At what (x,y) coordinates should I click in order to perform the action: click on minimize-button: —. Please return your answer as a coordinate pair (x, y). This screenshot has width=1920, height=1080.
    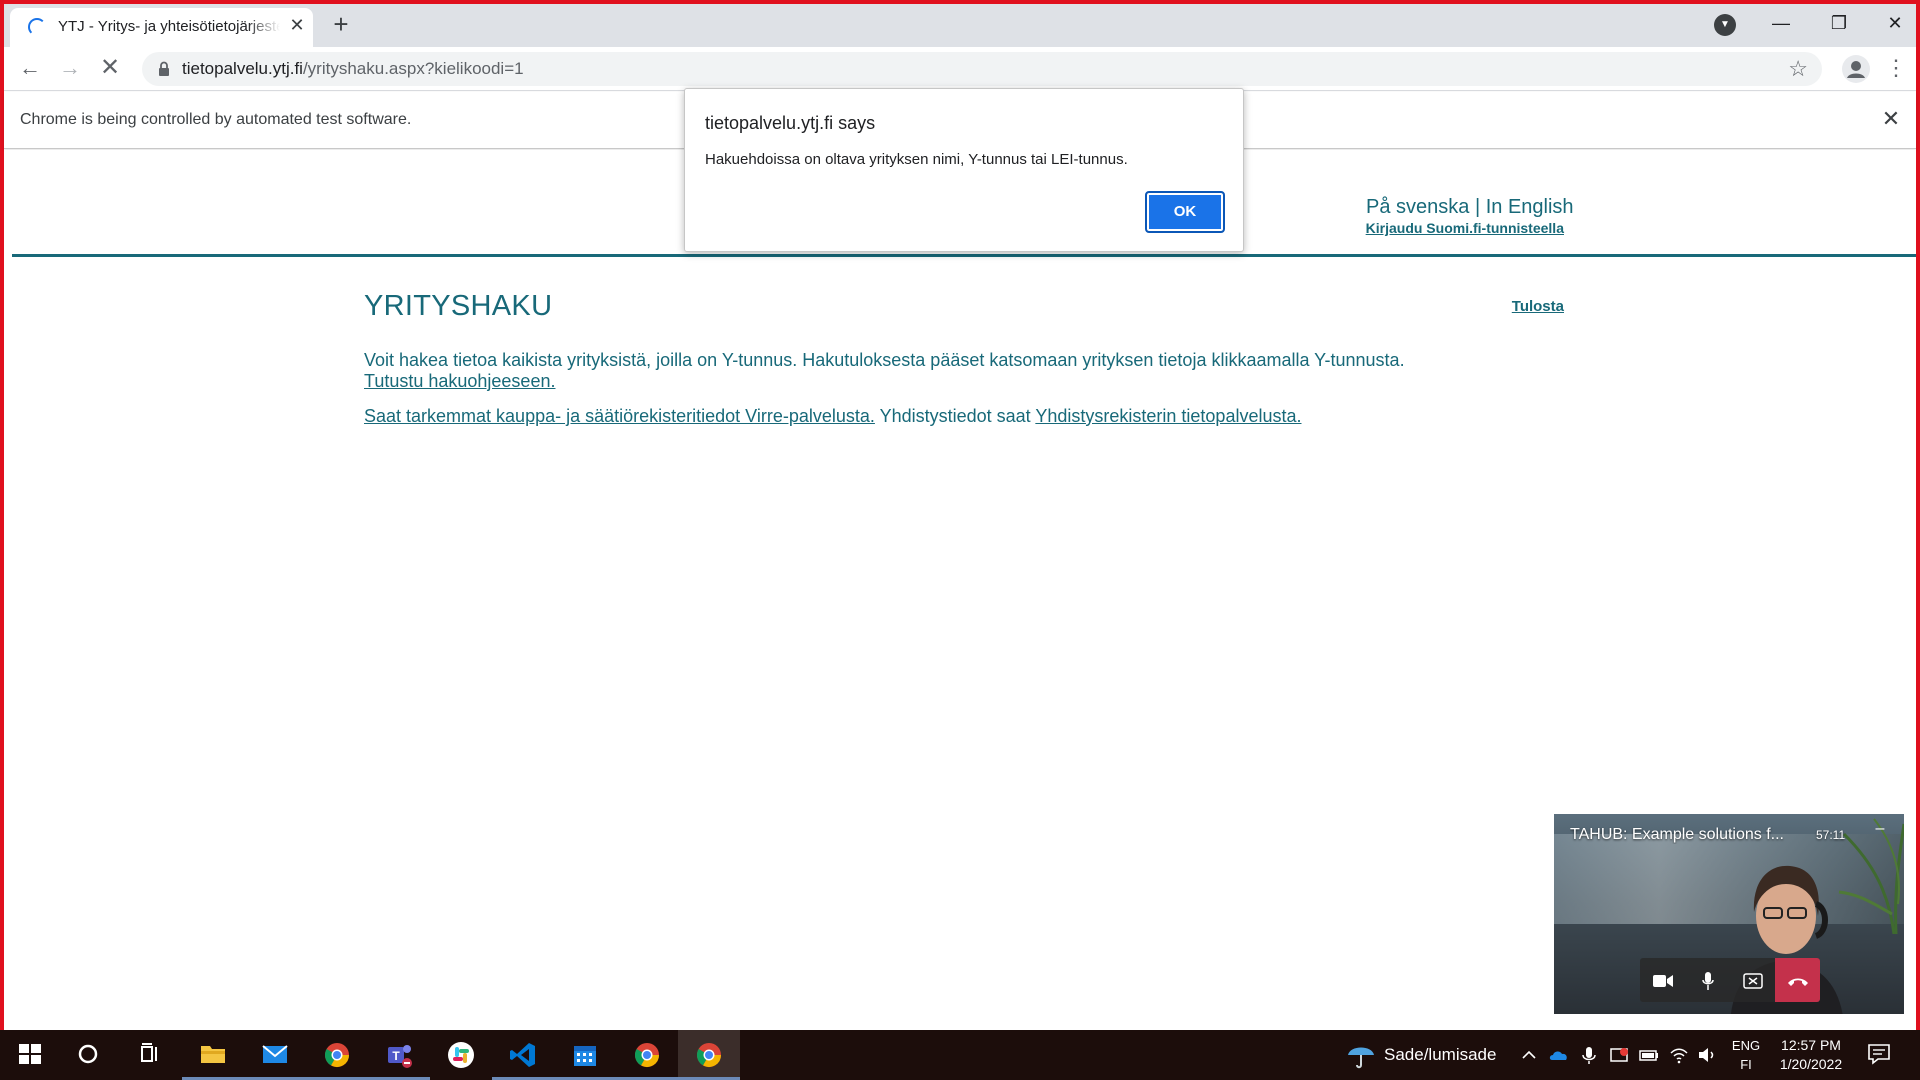
    Looking at the image, I should click on (1781, 24).